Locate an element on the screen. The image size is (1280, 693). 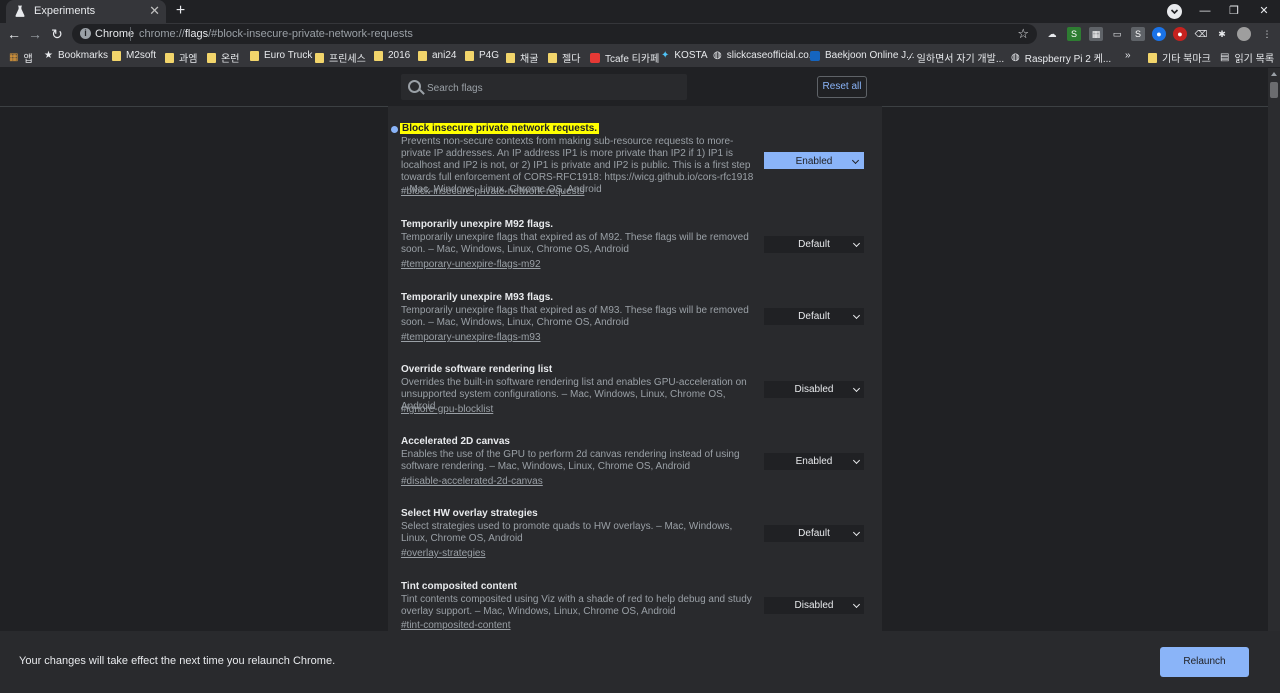
restore-button: ❐ is located at coordinates (1234, 11).